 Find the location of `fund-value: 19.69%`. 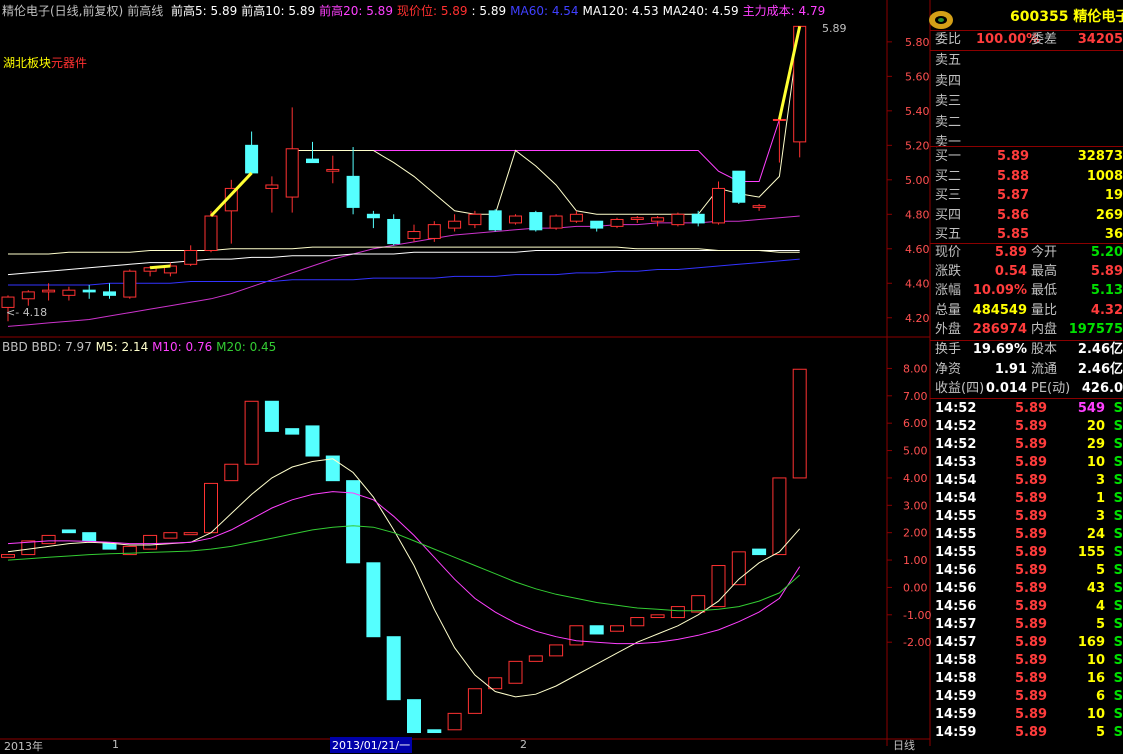

fund-value: 19.69% is located at coordinates (999, 349).